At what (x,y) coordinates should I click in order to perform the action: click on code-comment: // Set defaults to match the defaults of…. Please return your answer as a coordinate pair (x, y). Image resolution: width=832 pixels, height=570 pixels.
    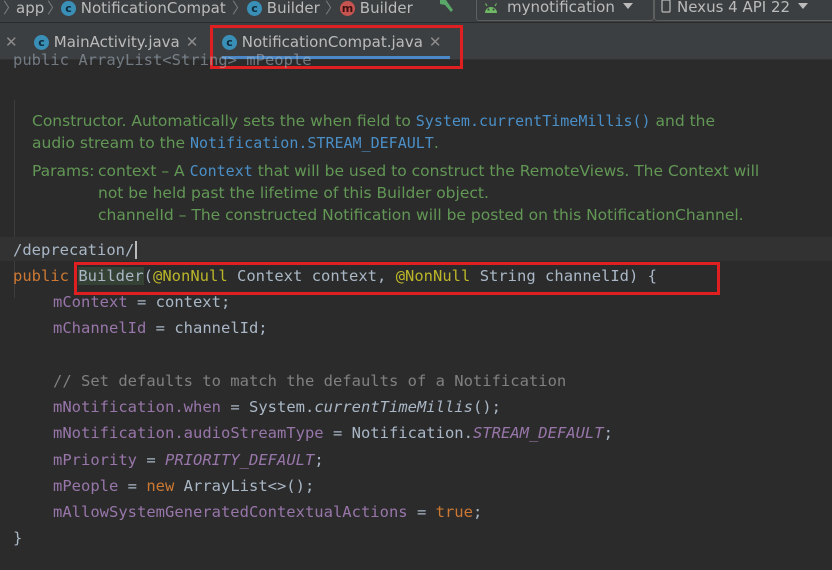
    Looking at the image, I should click on (310, 381).